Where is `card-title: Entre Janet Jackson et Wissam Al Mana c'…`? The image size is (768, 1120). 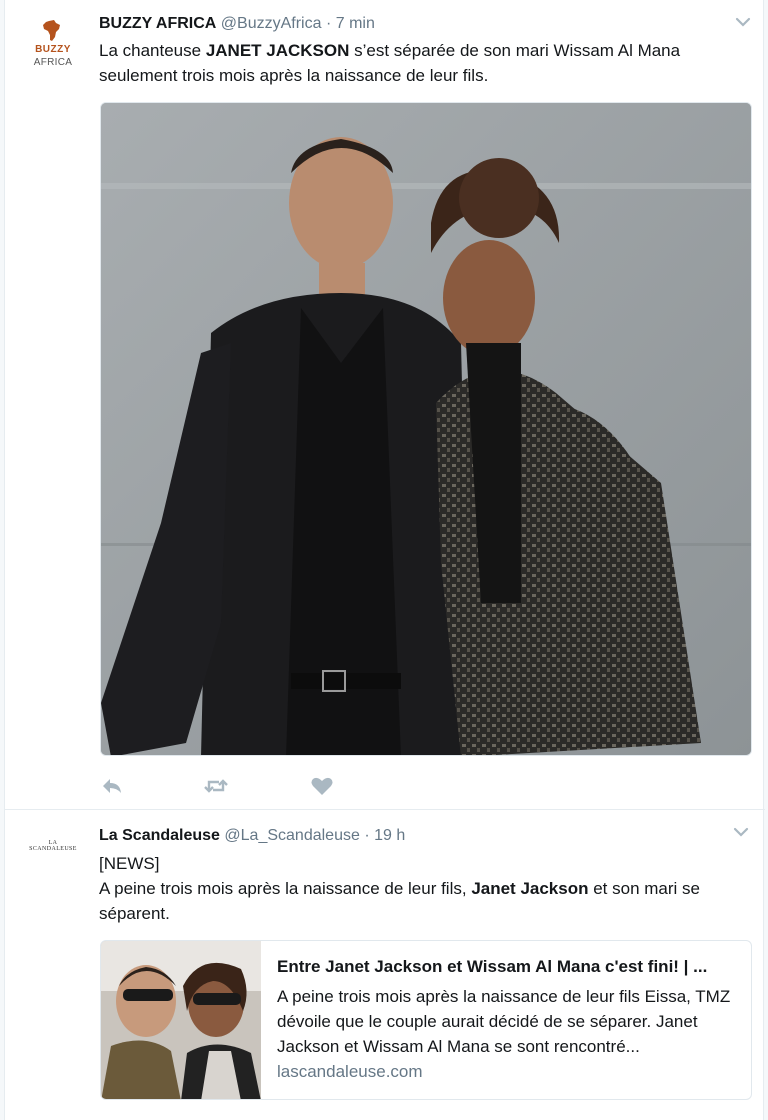
card-title: Entre Janet Jackson et Wissam Al Mana c'… is located at coordinates (510, 967).